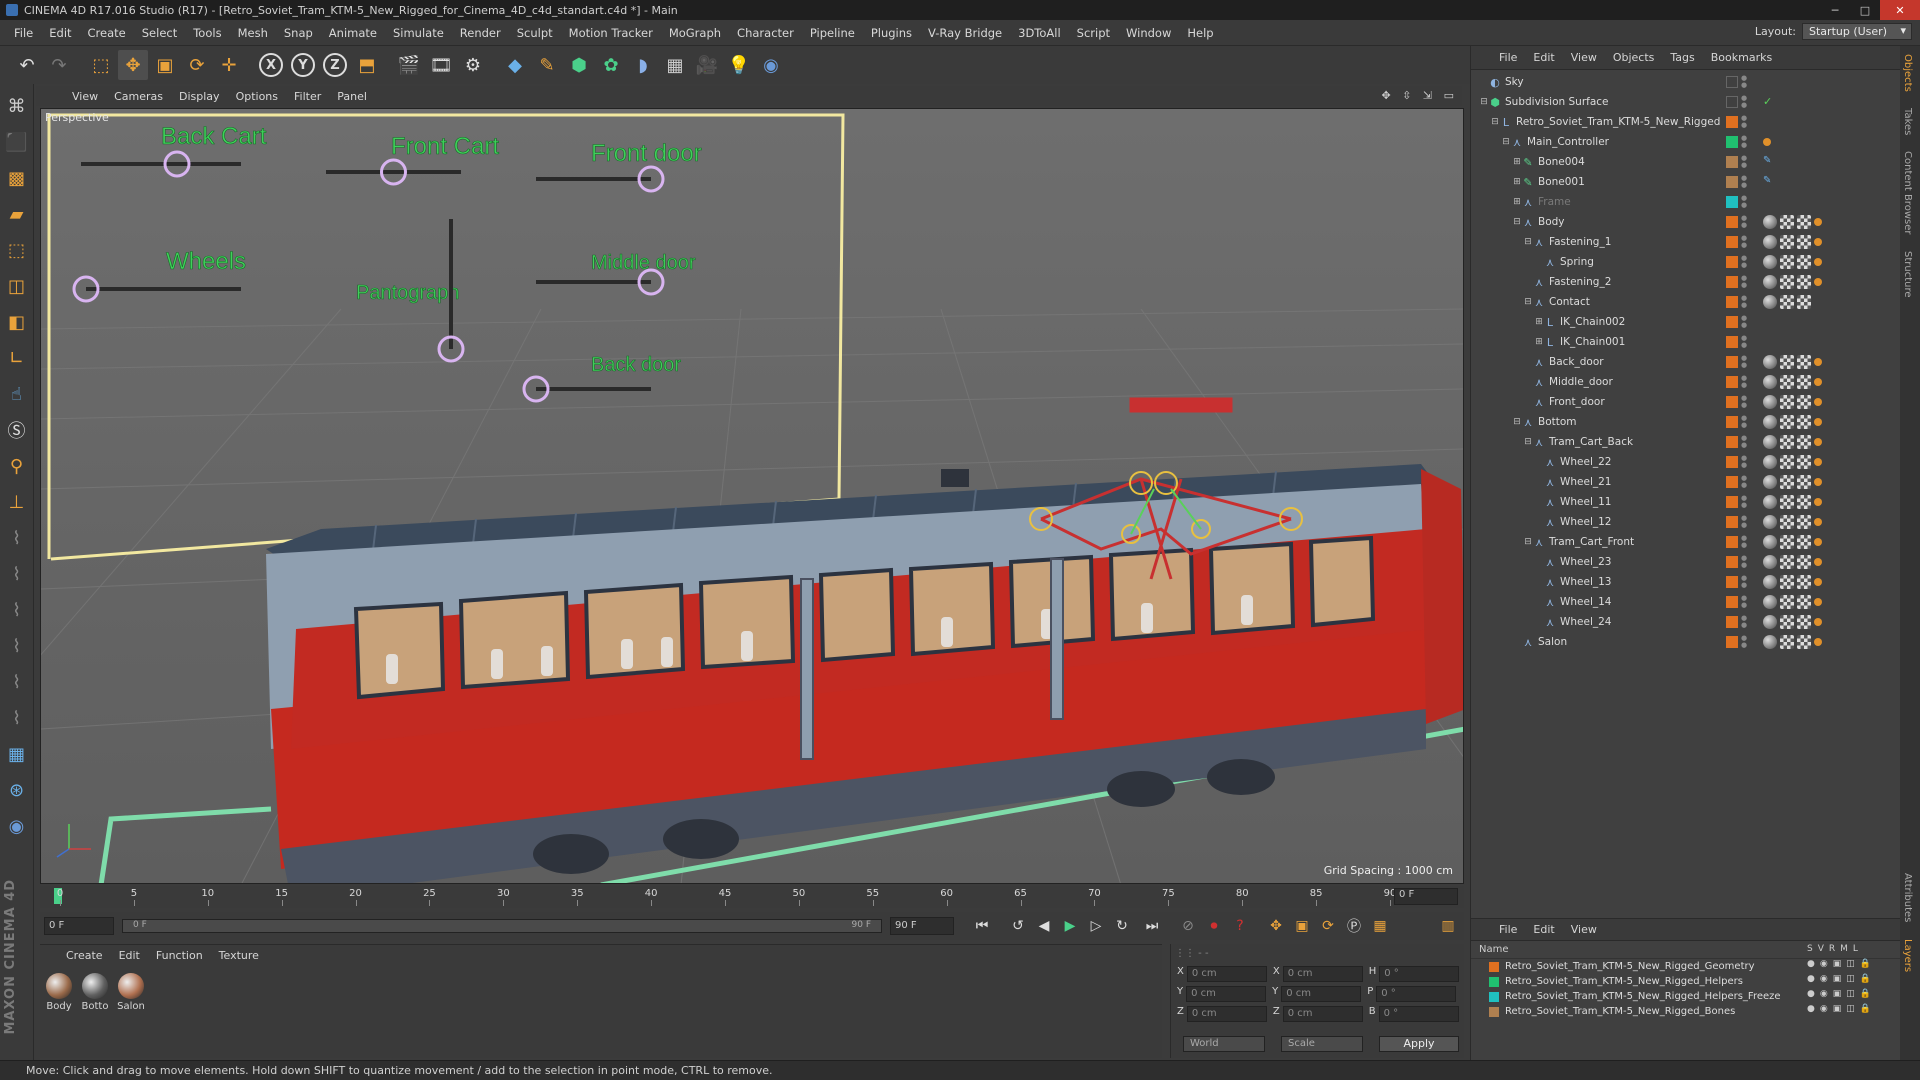 The width and height of the screenshot is (1920, 1080). What do you see at coordinates (1508, 57) in the screenshot?
I see `object-menu-file: File` at bounding box center [1508, 57].